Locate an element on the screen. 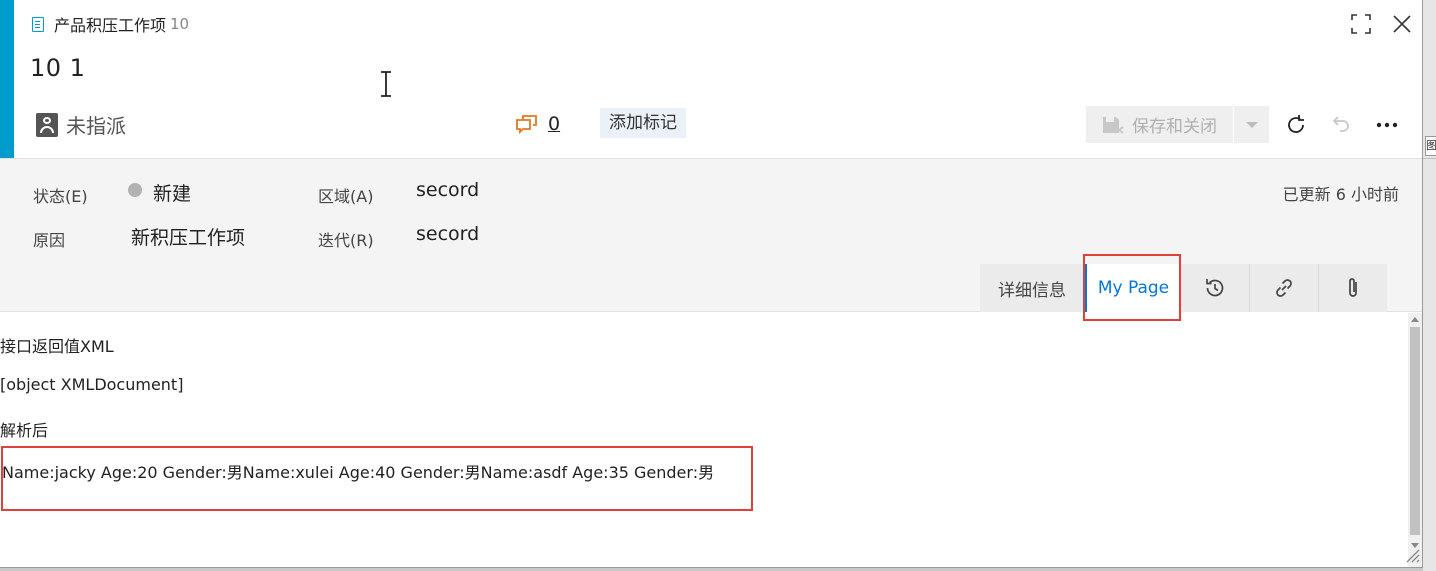  resize-grip-icon is located at coordinates (1411, 554).